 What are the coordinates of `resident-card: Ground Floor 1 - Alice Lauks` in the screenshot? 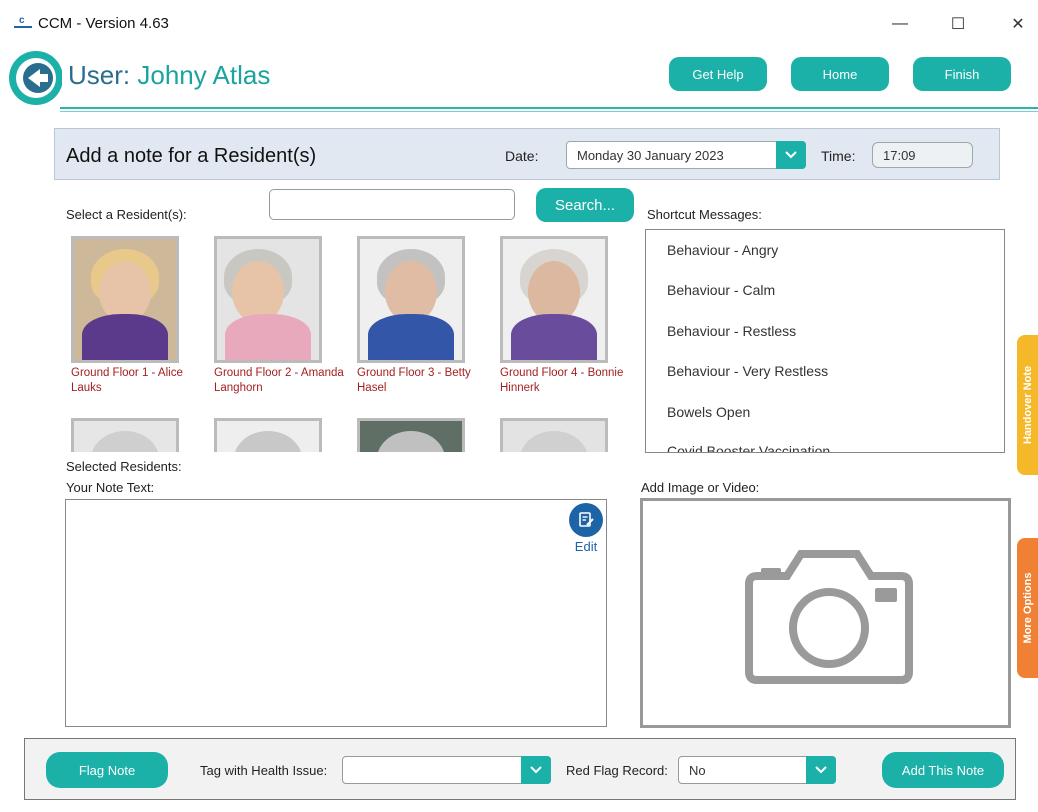 It's located at (139, 316).